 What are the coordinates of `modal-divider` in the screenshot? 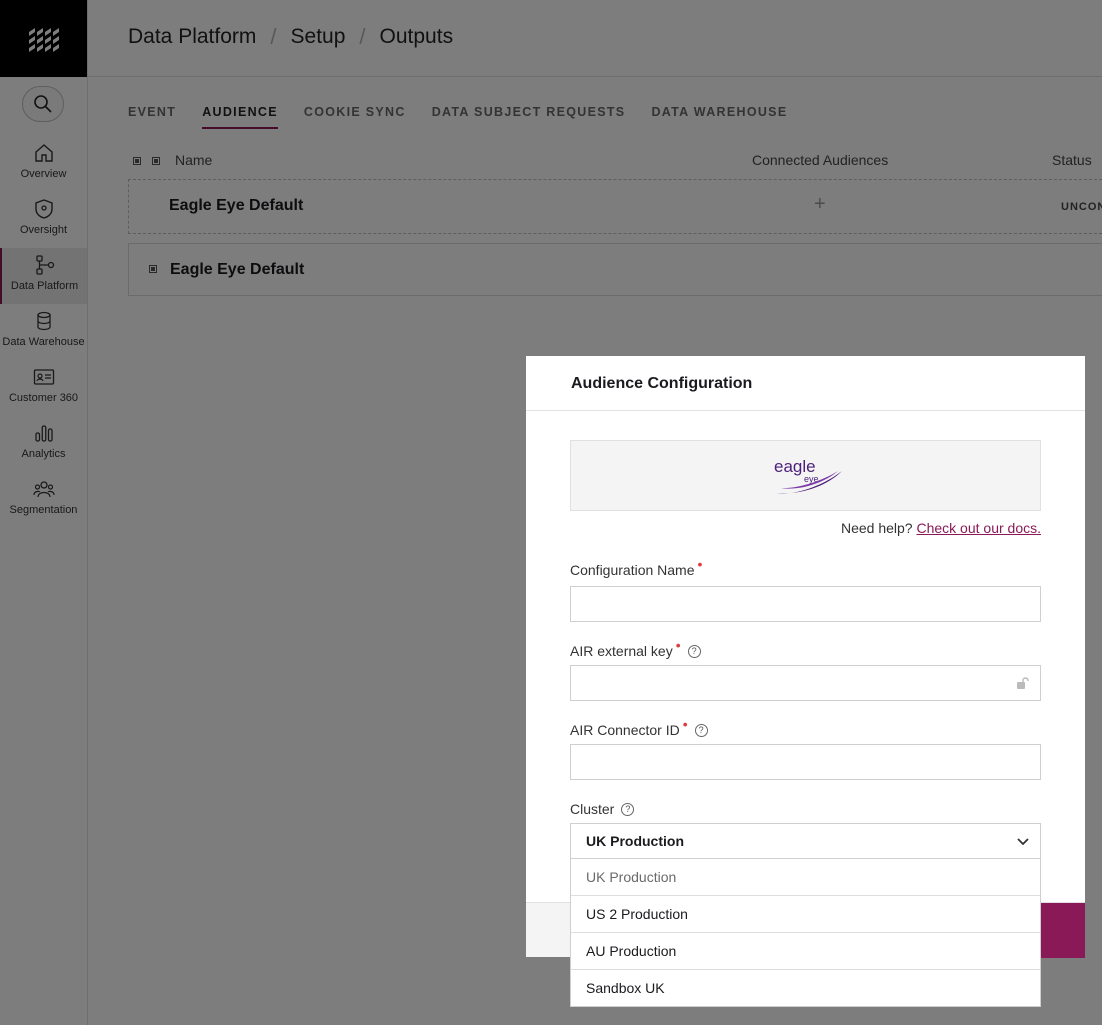 It's located at (805, 410).